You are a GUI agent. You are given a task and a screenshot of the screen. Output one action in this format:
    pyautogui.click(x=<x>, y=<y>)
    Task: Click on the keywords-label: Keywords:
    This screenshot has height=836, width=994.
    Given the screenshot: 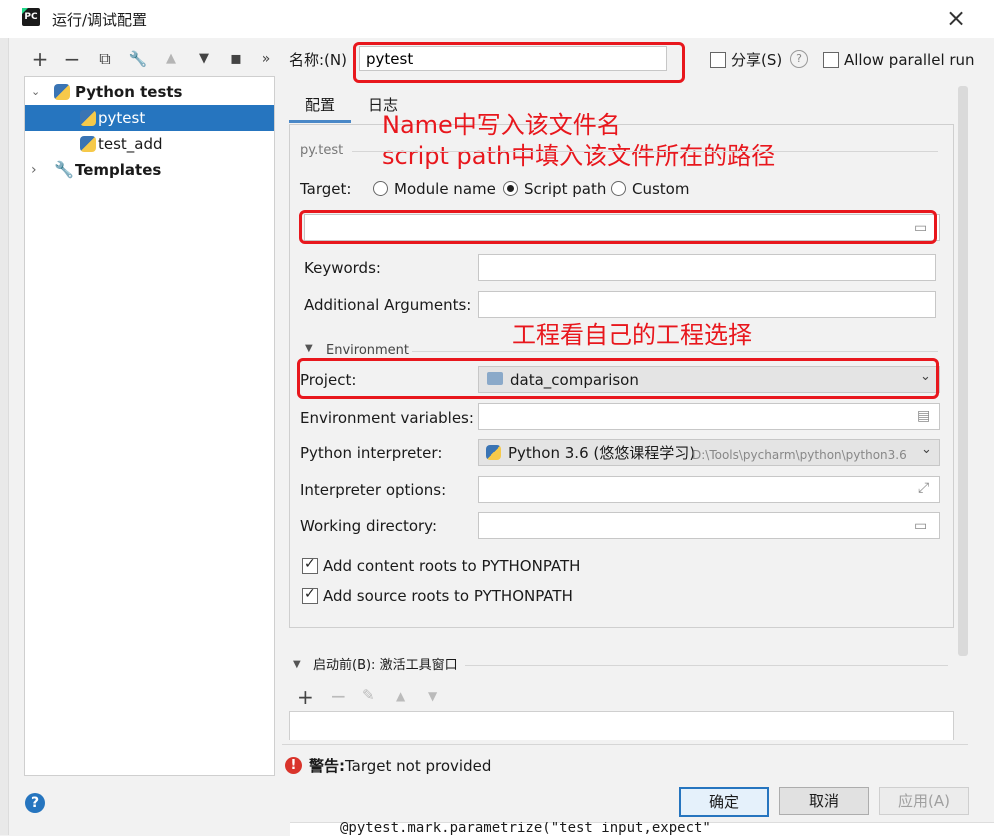 What is the action you would take?
    pyautogui.click(x=342, y=268)
    